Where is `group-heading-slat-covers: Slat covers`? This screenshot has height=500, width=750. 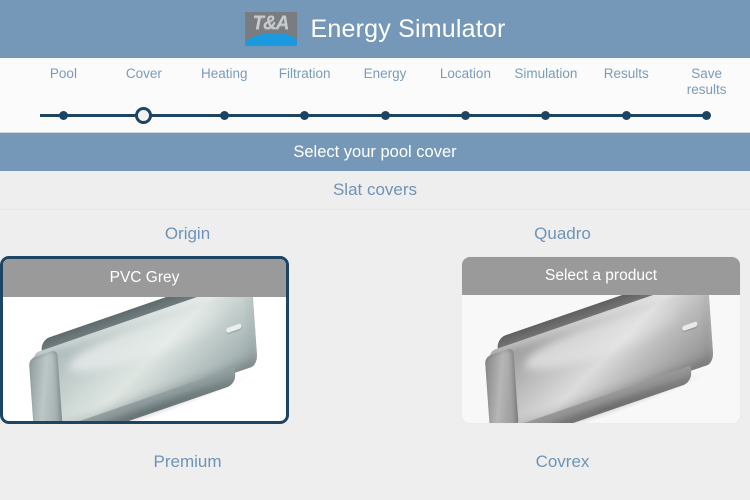 group-heading-slat-covers: Slat covers is located at coordinates (375, 190).